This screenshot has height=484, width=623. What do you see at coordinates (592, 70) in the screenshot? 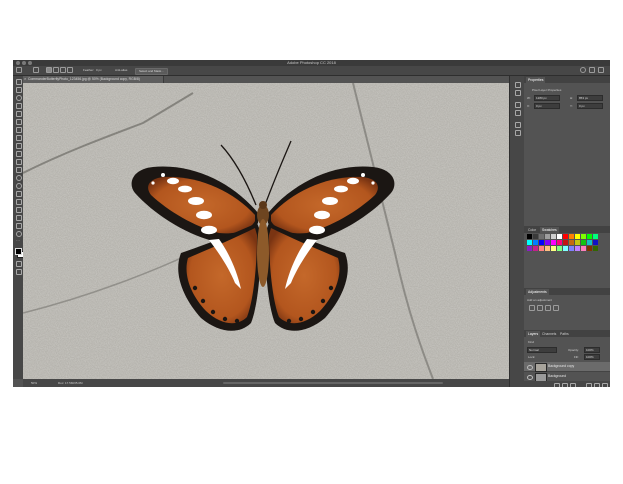
I see `workspace-icon` at bounding box center [592, 70].